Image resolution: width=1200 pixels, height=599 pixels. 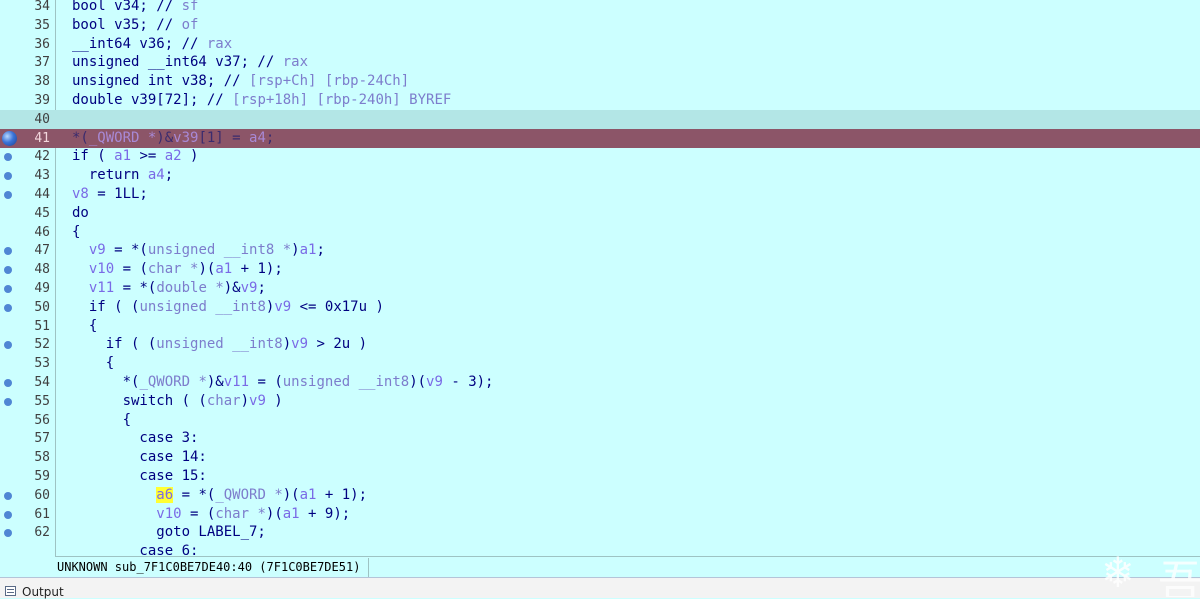 What do you see at coordinates (600, 138) in the screenshot?
I see `breakpoint-line: 41 *(_QWORD *)&v39[1] = a4;` at bounding box center [600, 138].